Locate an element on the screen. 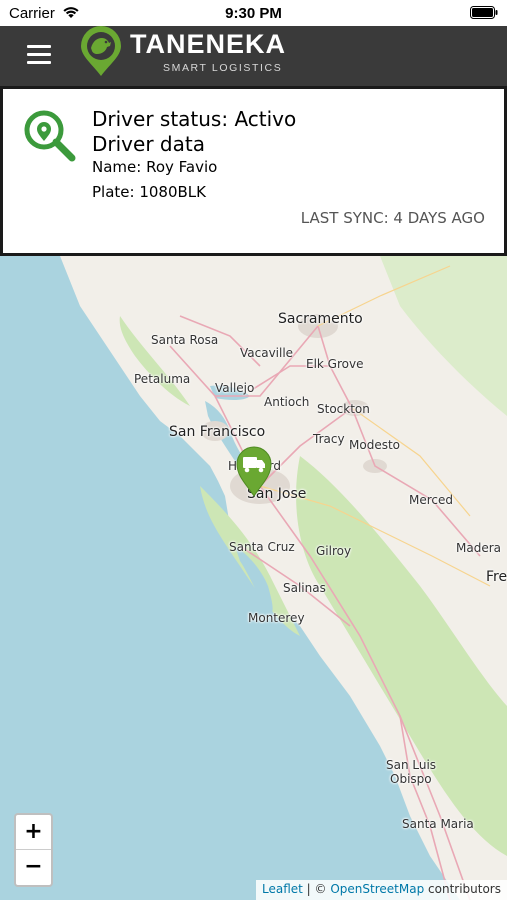 The height and width of the screenshot is (900, 507). city-label-san-francisco: San Francisco is located at coordinates (217, 432).